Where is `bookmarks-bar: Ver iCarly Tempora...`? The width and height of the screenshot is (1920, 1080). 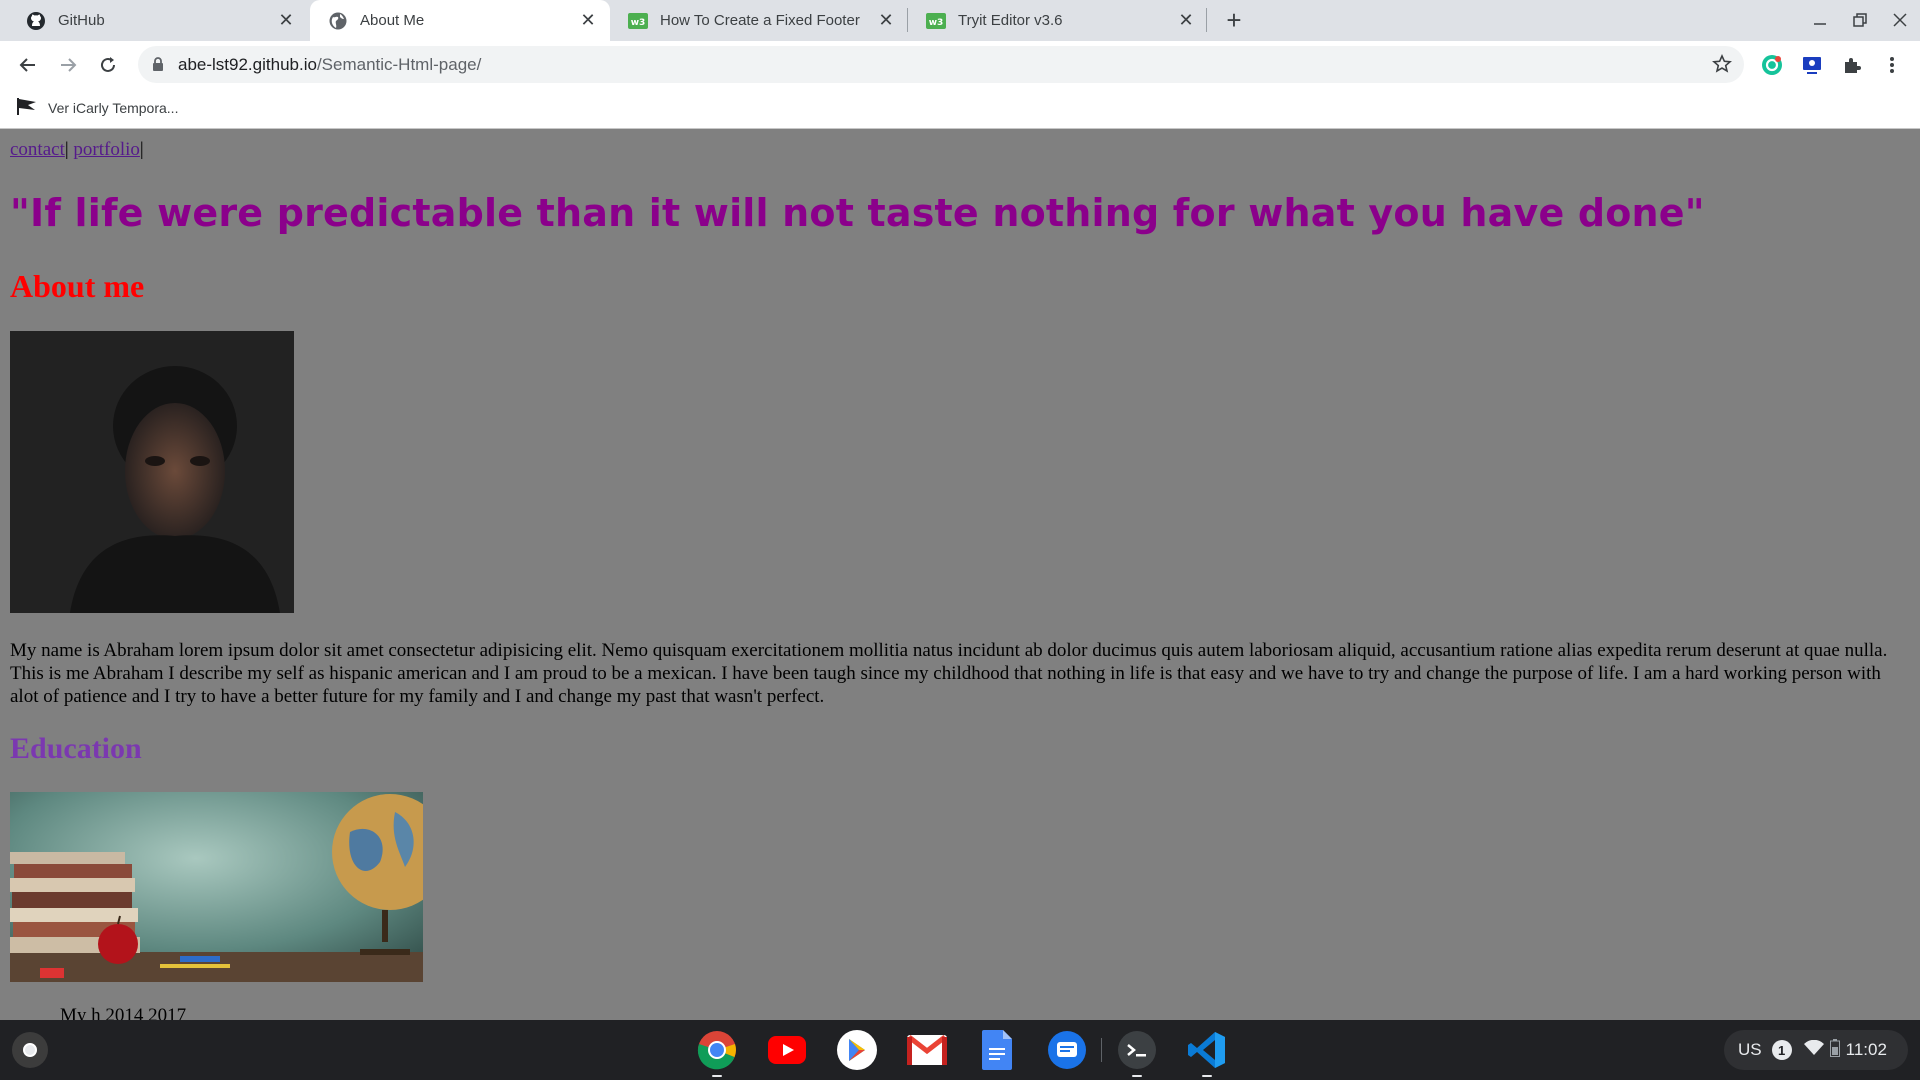 bookmarks-bar: Ver iCarly Tempora... is located at coordinates (960, 108).